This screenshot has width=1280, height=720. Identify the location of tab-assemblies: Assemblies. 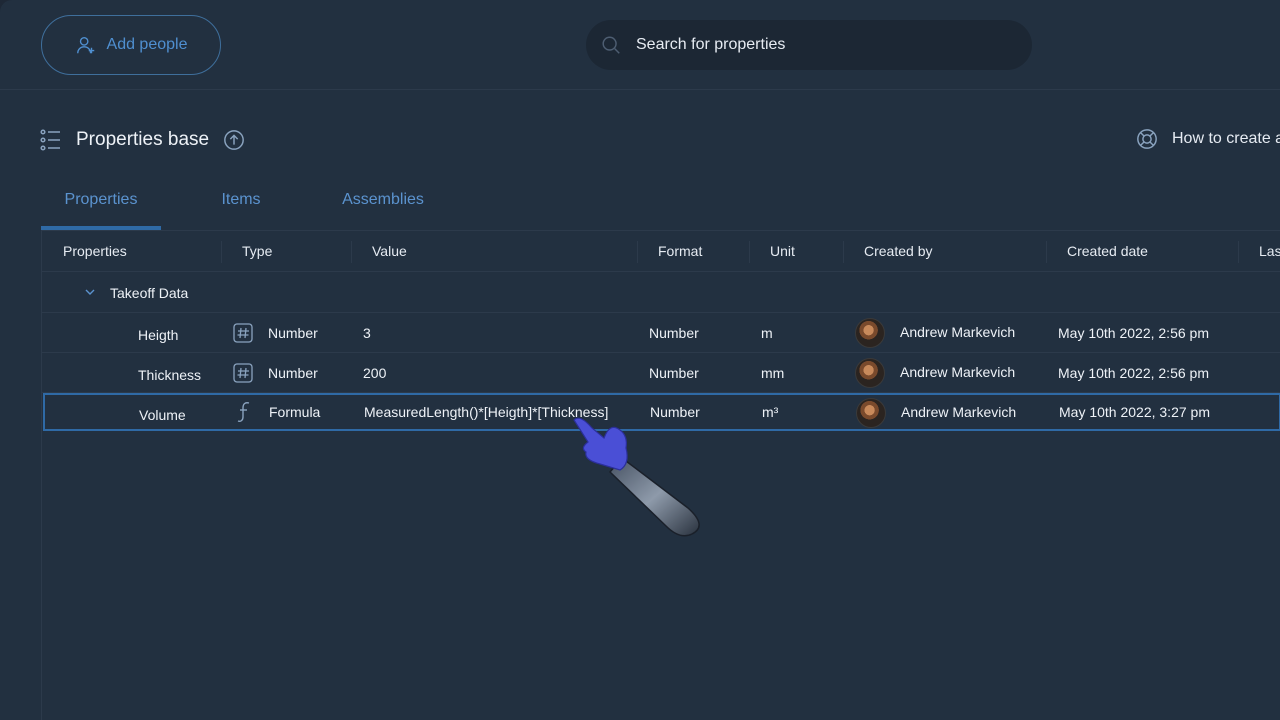
(383, 205).